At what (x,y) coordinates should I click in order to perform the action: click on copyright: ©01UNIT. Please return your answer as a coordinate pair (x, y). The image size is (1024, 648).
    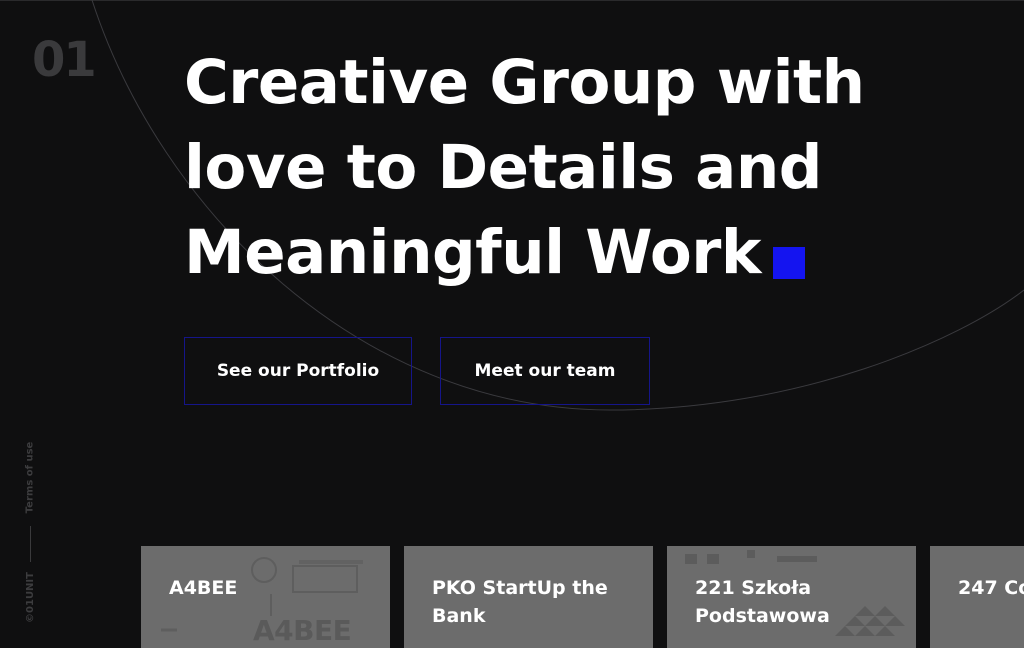
    Looking at the image, I should click on (30, 597).